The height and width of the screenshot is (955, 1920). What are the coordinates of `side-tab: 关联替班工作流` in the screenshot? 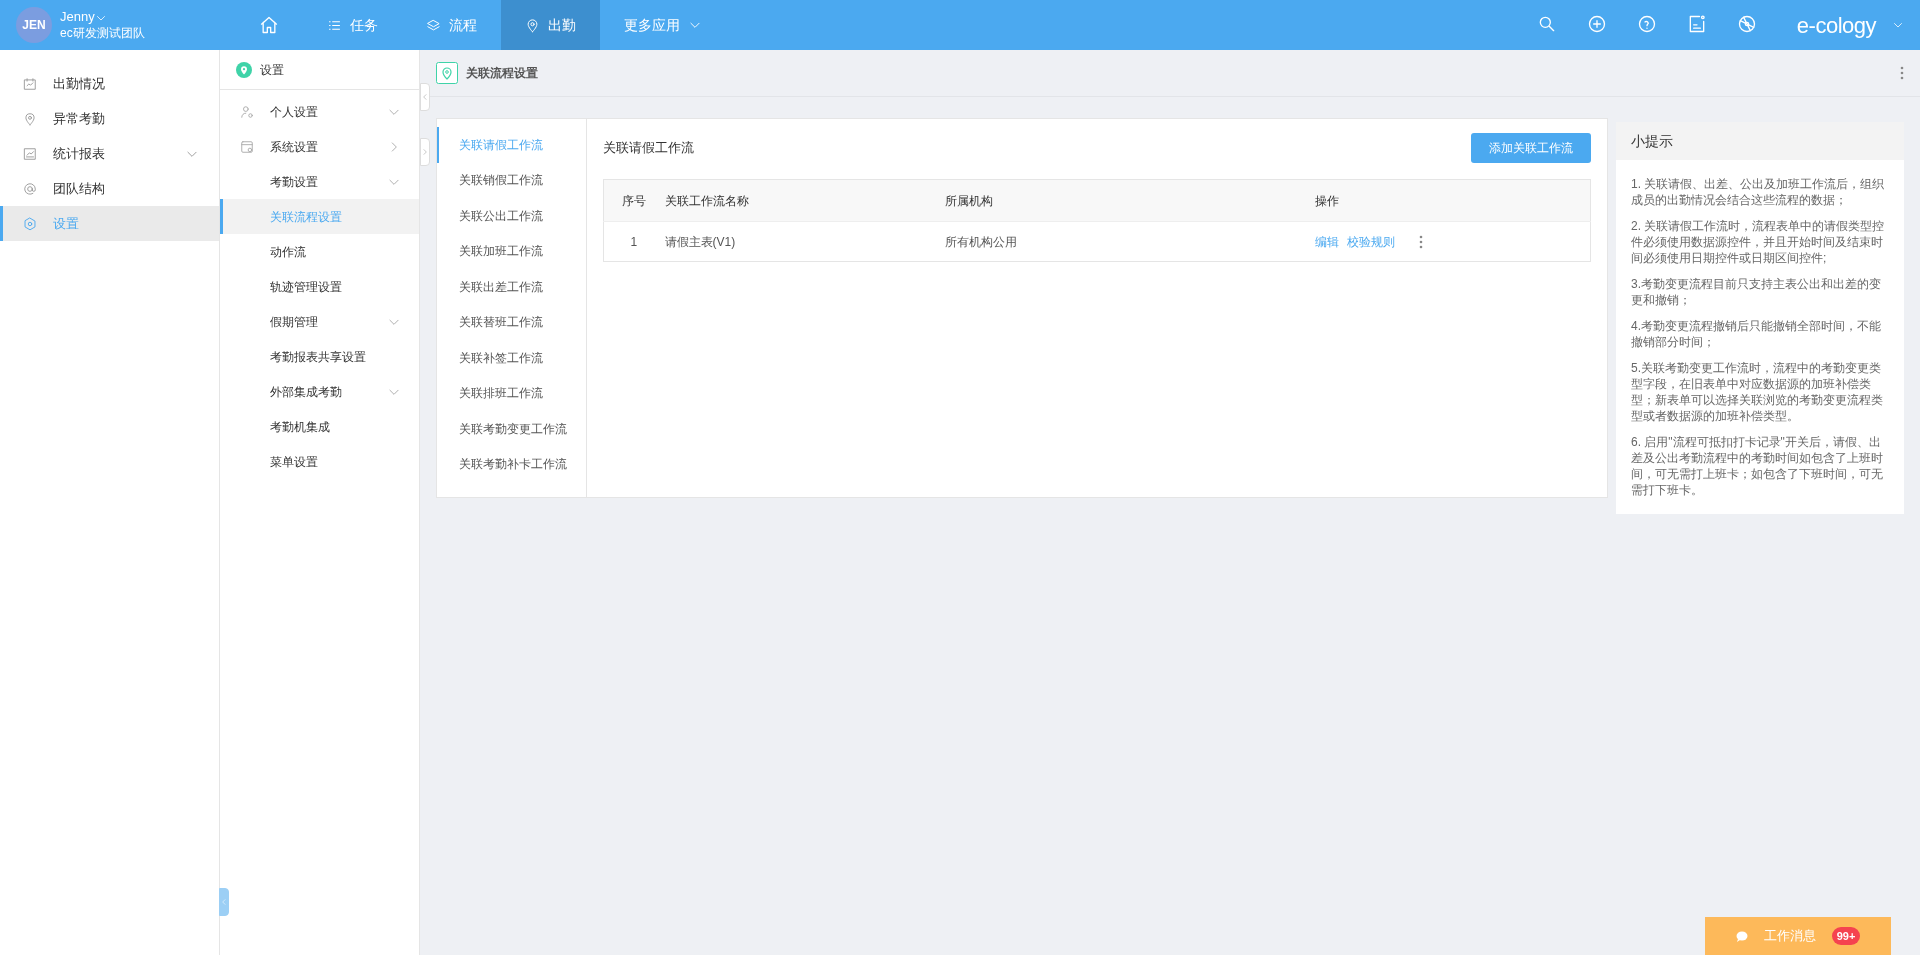 It's located at (511, 322).